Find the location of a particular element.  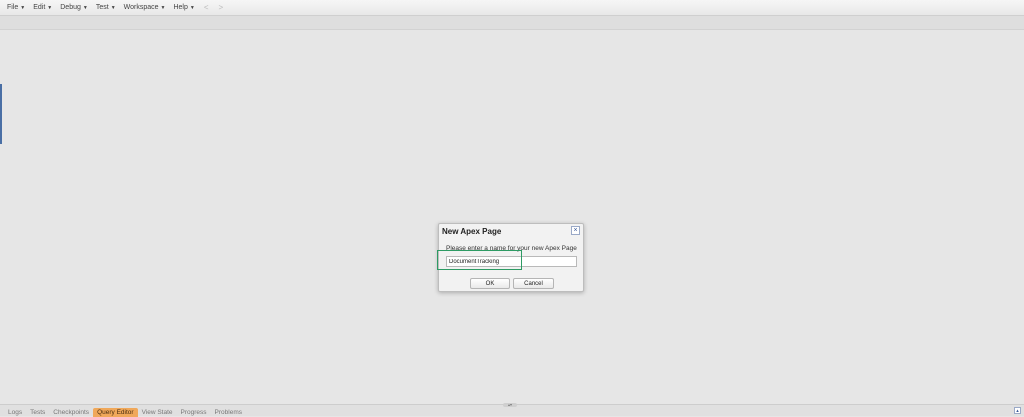

editor-tab-strip is located at coordinates (512, 23).